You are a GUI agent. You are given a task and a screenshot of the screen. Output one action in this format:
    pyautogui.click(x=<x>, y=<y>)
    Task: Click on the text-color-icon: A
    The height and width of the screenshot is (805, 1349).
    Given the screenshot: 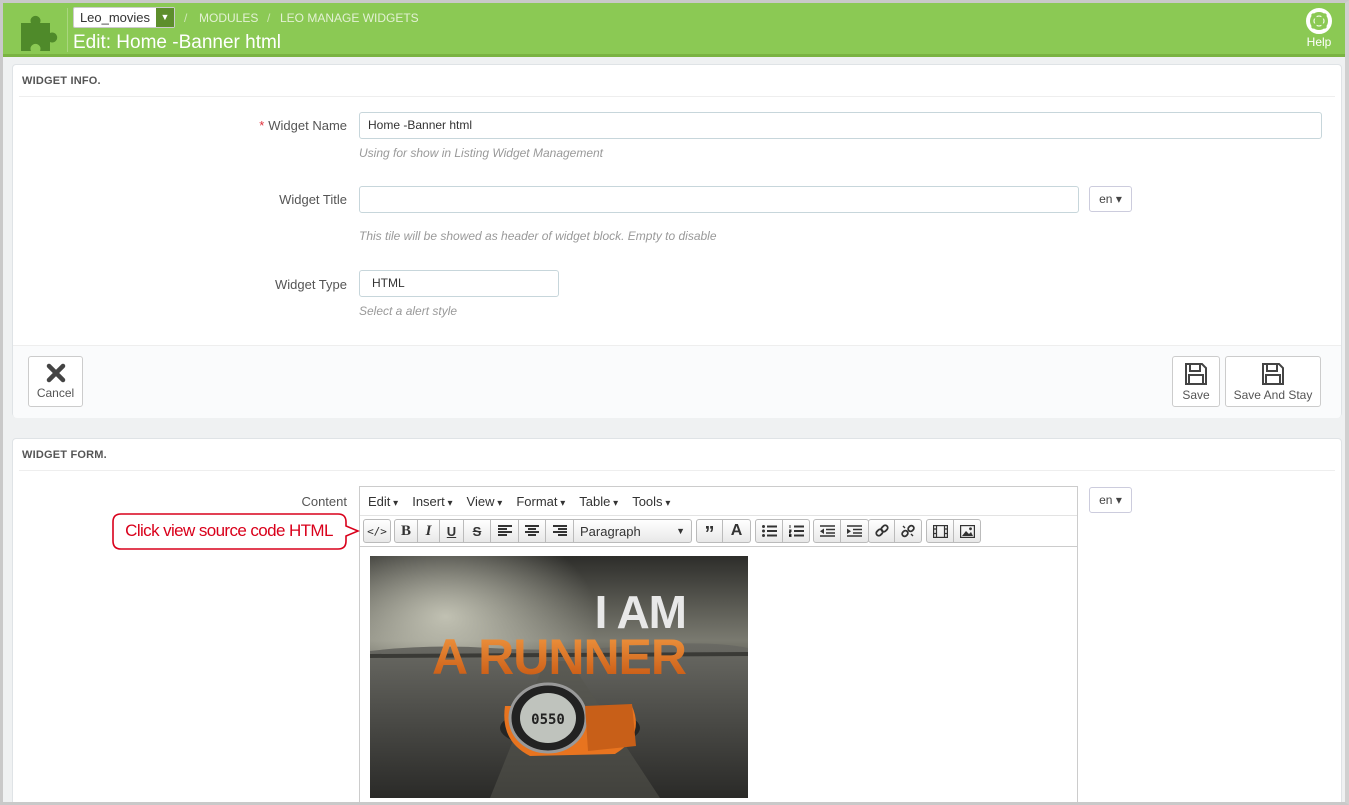 What is the action you would take?
    pyautogui.click(x=736, y=530)
    